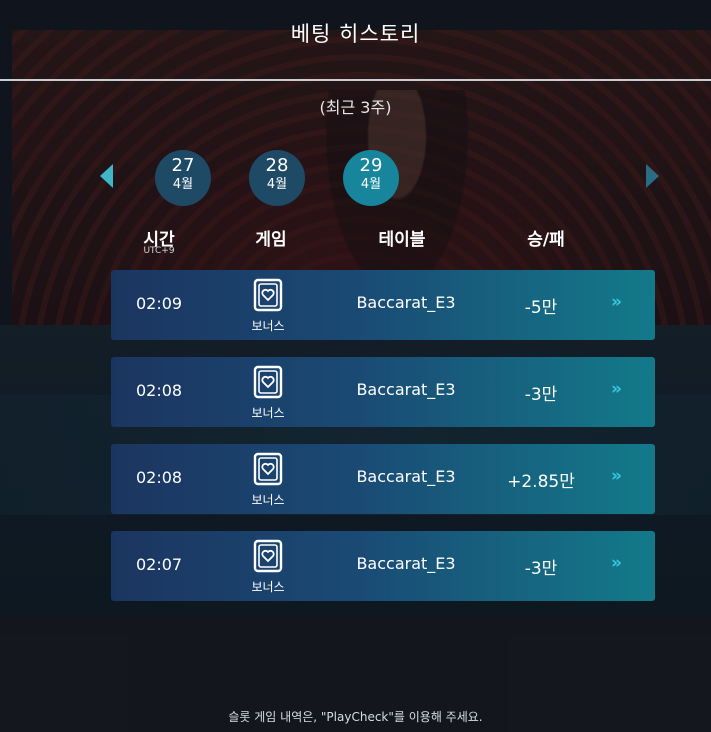  I want to click on date-button-27: 27 4월, so click(183, 178).